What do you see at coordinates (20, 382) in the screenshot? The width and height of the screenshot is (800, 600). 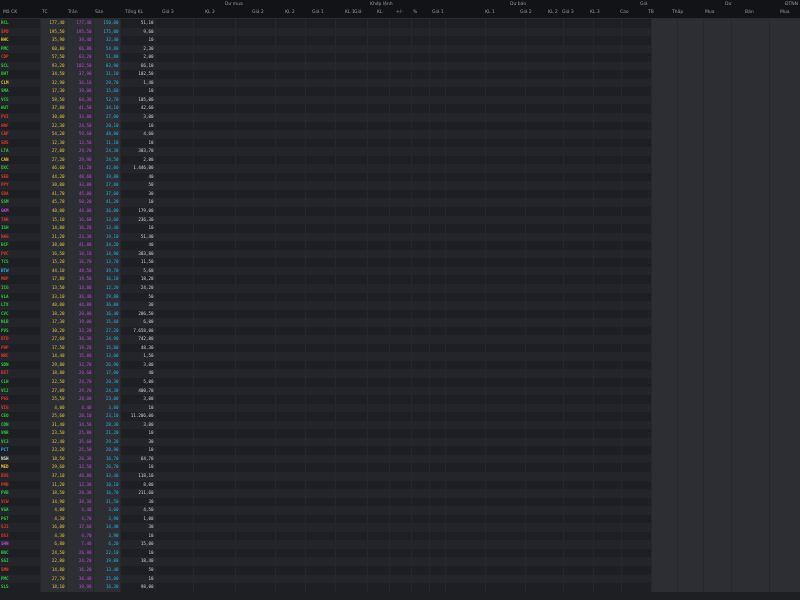 I see `symbol-cell: CLH` at bounding box center [20, 382].